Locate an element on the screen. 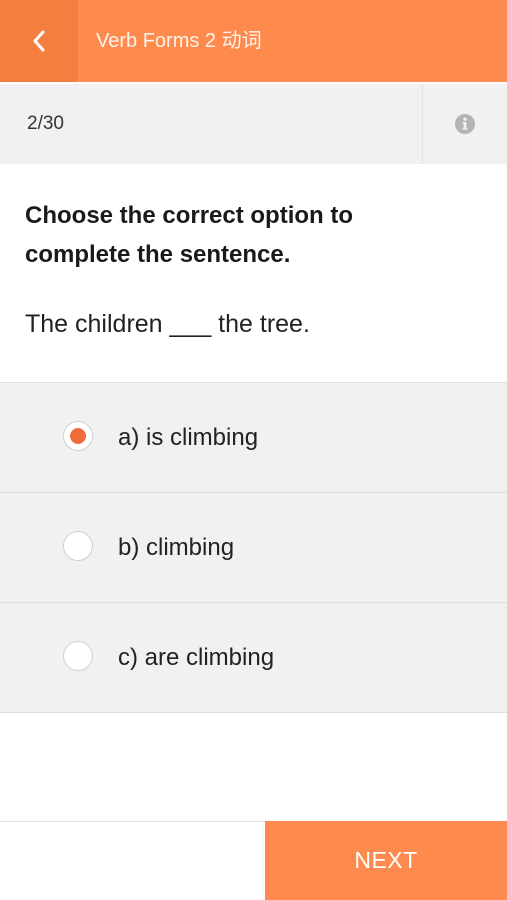  option-label: b) climbing is located at coordinates (176, 547).